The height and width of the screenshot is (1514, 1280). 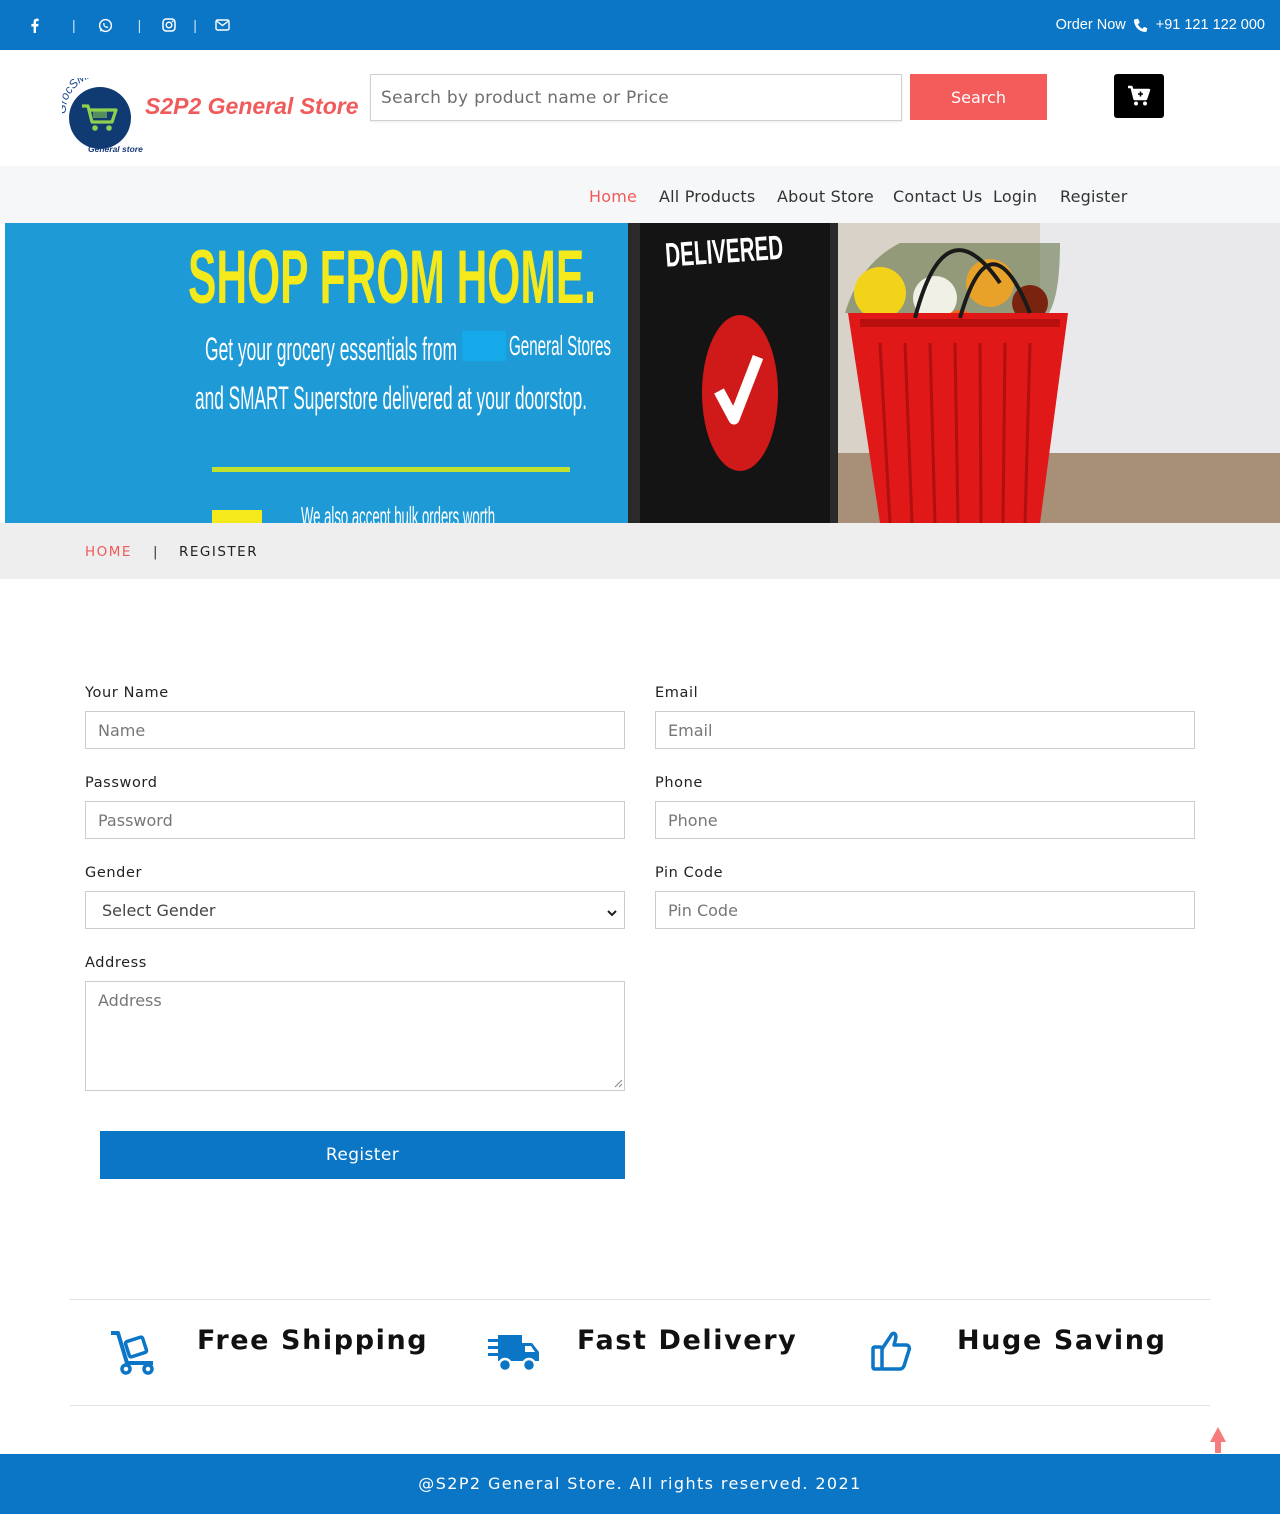 I want to click on nav-home: Home, so click(x=613, y=196).